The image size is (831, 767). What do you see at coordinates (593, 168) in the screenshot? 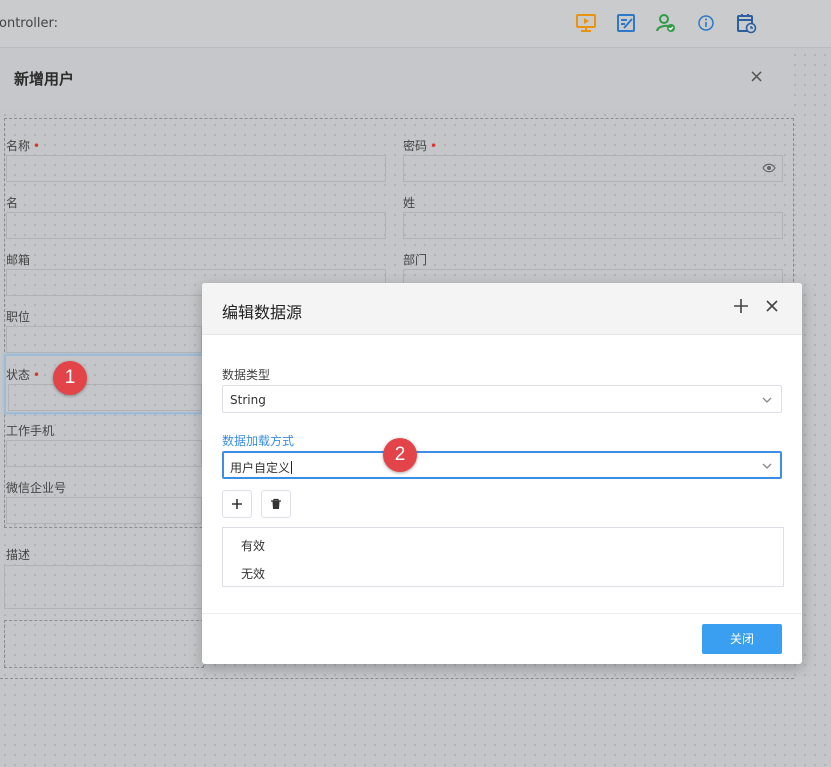
I see `password-field` at bounding box center [593, 168].